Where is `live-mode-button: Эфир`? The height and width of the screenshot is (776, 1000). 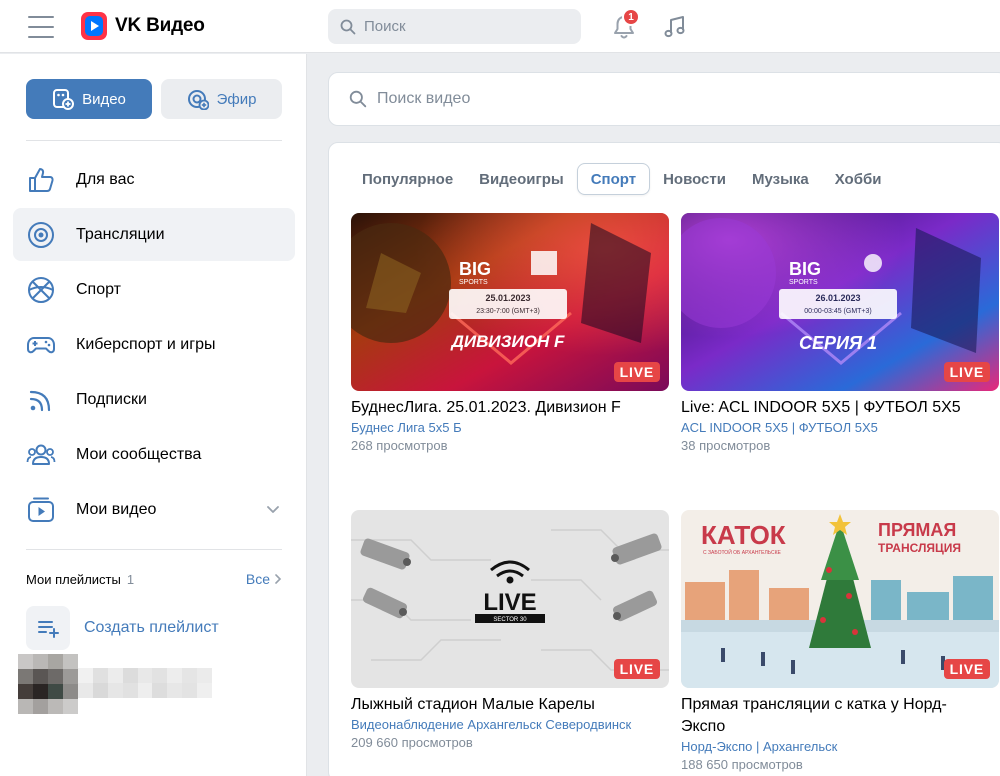 live-mode-button: Эфир is located at coordinates (221, 99).